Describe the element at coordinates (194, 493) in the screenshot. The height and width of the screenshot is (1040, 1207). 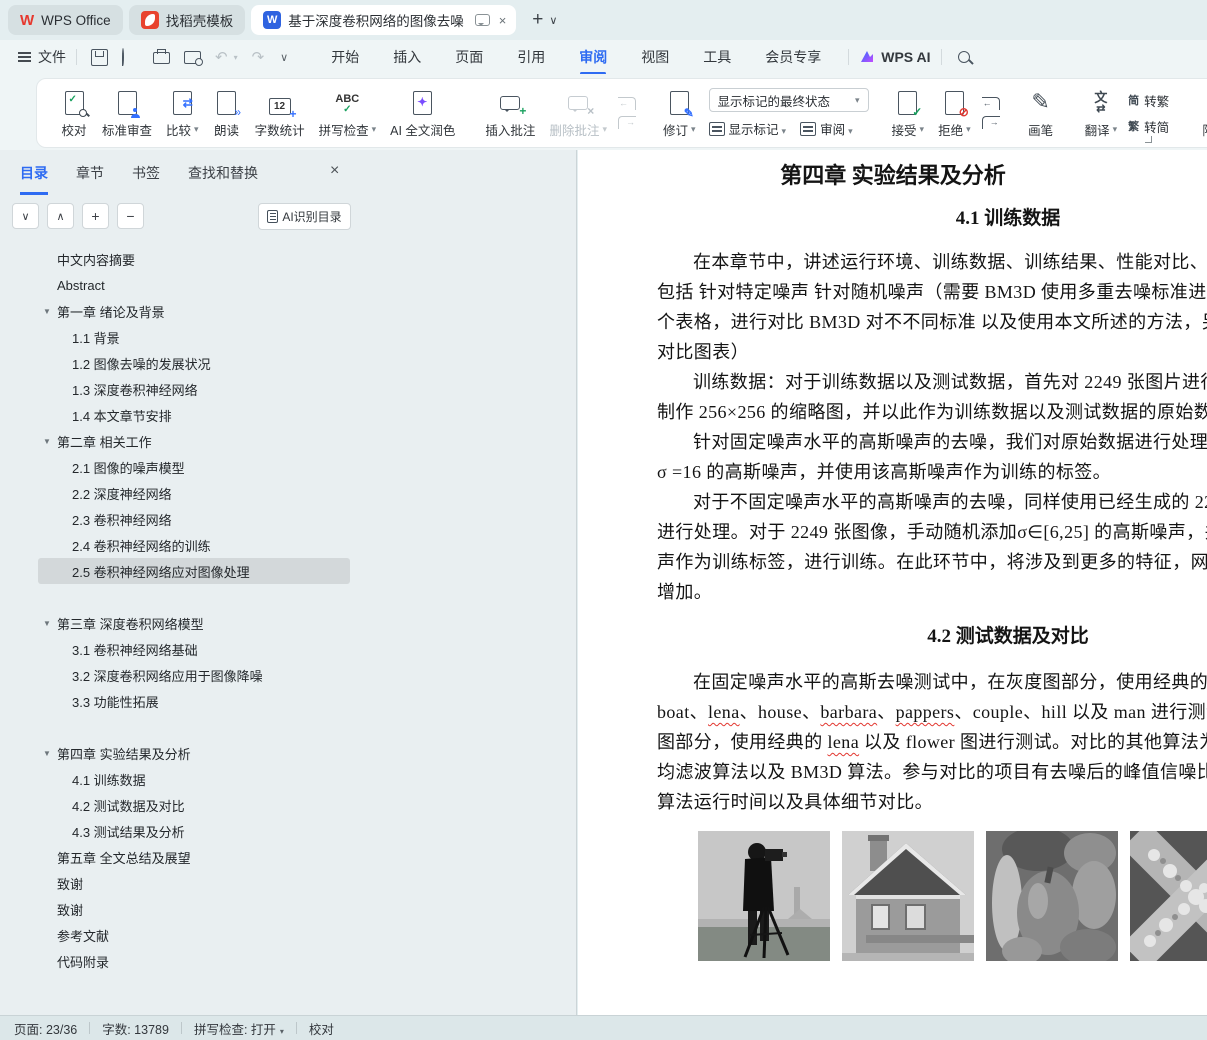
I see `toc-item: 2.2 深度神经网络` at that location.